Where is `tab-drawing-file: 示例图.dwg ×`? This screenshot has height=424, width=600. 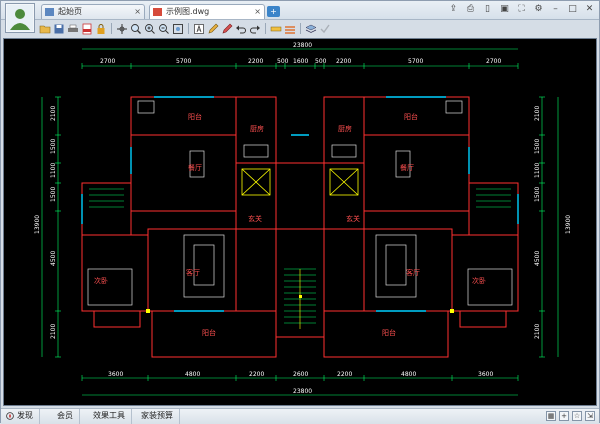
tab-drawing-file: 示例图.dwg × is located at coordinates (207, 11).